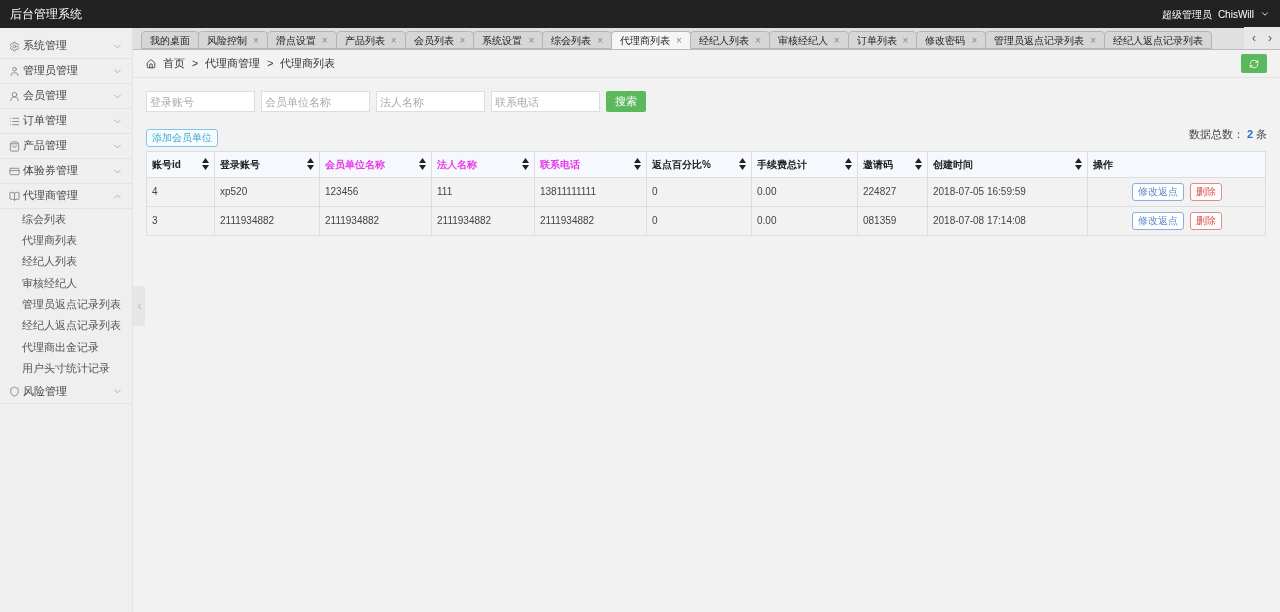  Describe the element at coordinates (892, 164) in the screenshot. I see `column-header: 邀请码` at that location.